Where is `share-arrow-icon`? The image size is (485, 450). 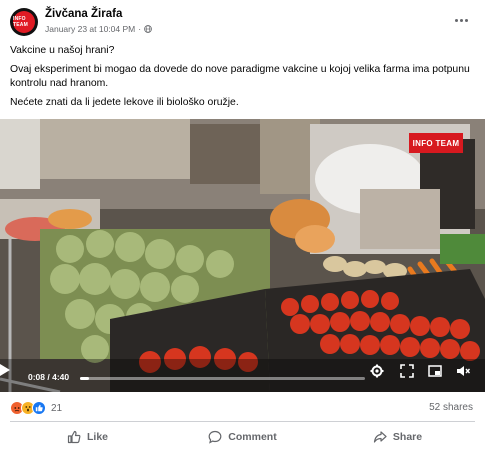 share-arrow-icon is located at coordinates (380, 437).